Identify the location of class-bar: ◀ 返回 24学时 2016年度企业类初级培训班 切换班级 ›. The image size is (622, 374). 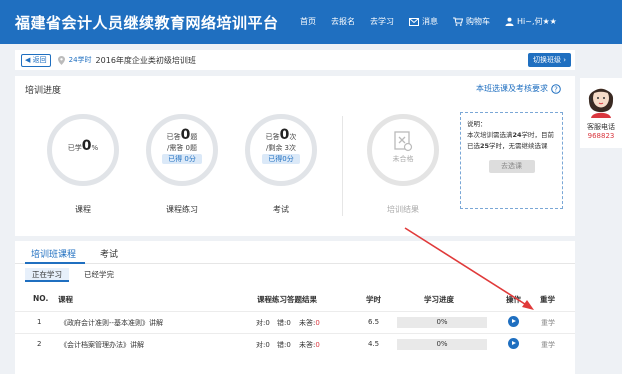
(295, 60).